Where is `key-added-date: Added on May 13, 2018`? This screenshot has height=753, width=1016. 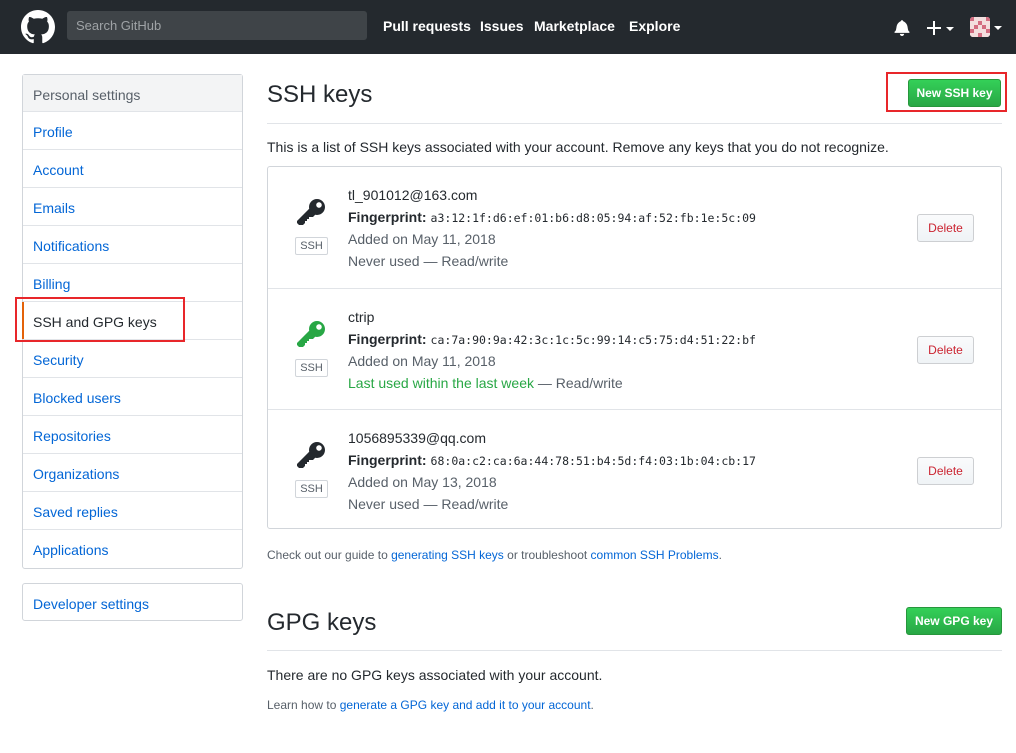 key-added-date: Added on May 13, 2018 is located at coordinates (422, 482).